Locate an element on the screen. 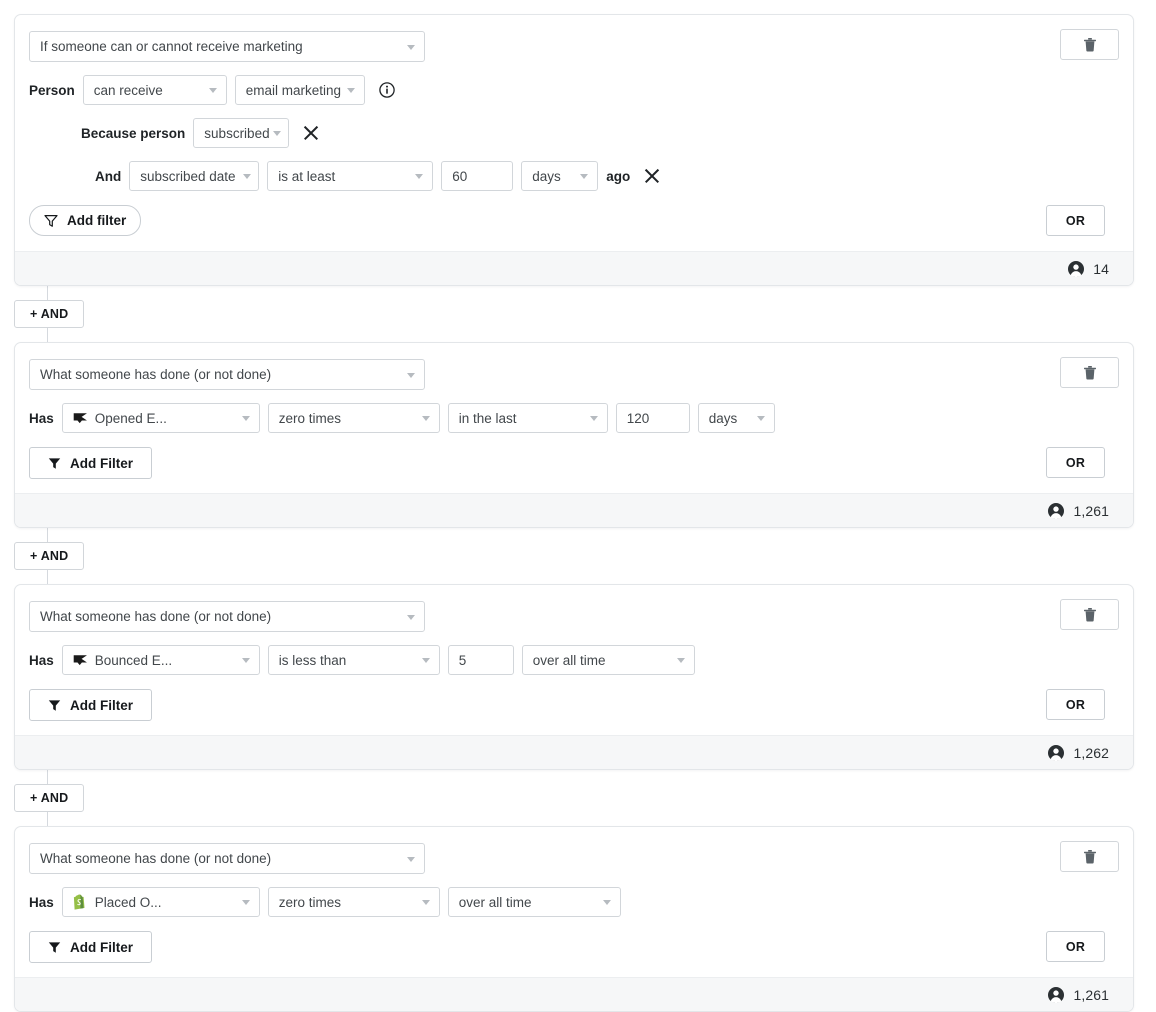 This screenshot has width=1156, height=1012. value-input: 5 is located at coordinates (480, 660).